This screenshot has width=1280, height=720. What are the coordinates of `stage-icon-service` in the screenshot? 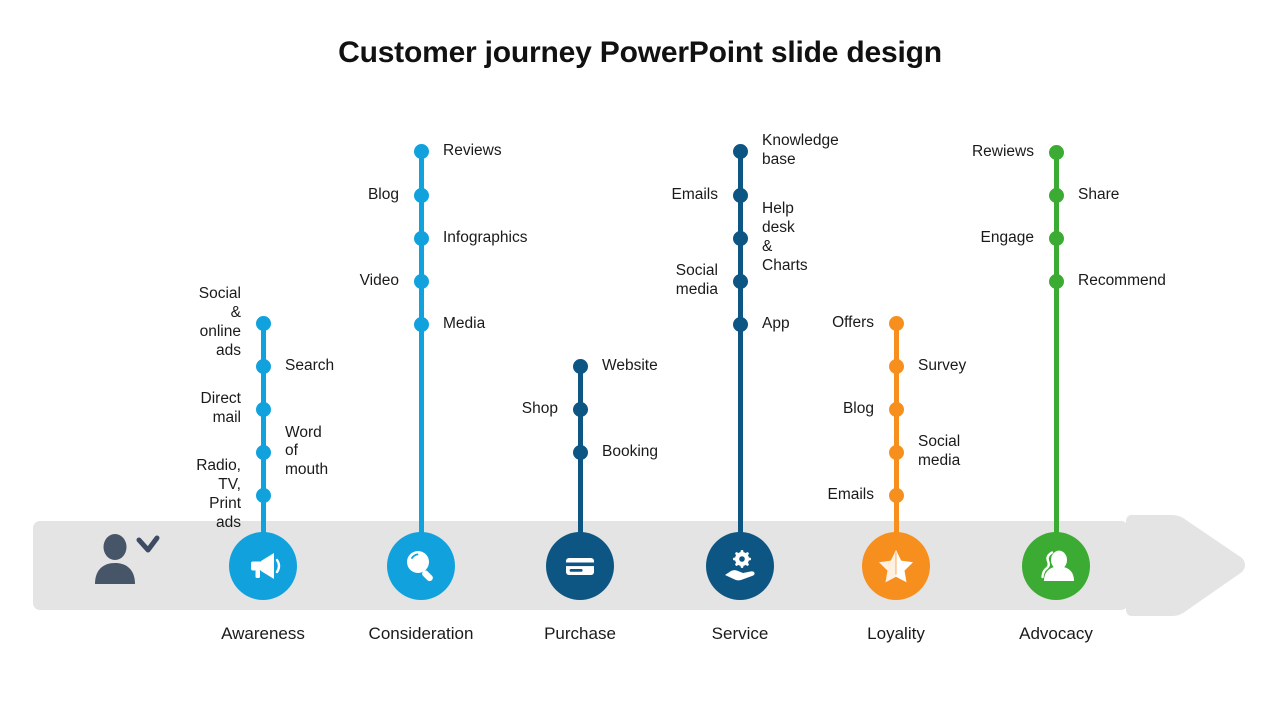 It's located at (740, 566).